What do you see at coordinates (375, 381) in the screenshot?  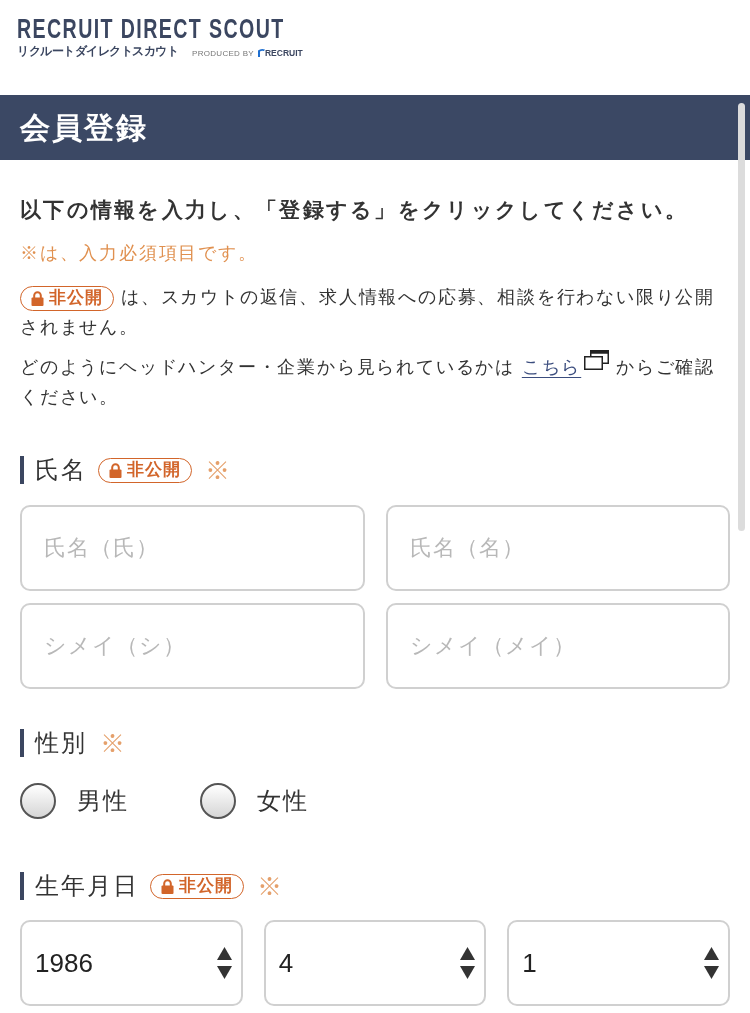 I see `view-note: どのようにヘッドハンター・企業から見られているかは こちら からご確認ください。` at bounding box center [375, 381].